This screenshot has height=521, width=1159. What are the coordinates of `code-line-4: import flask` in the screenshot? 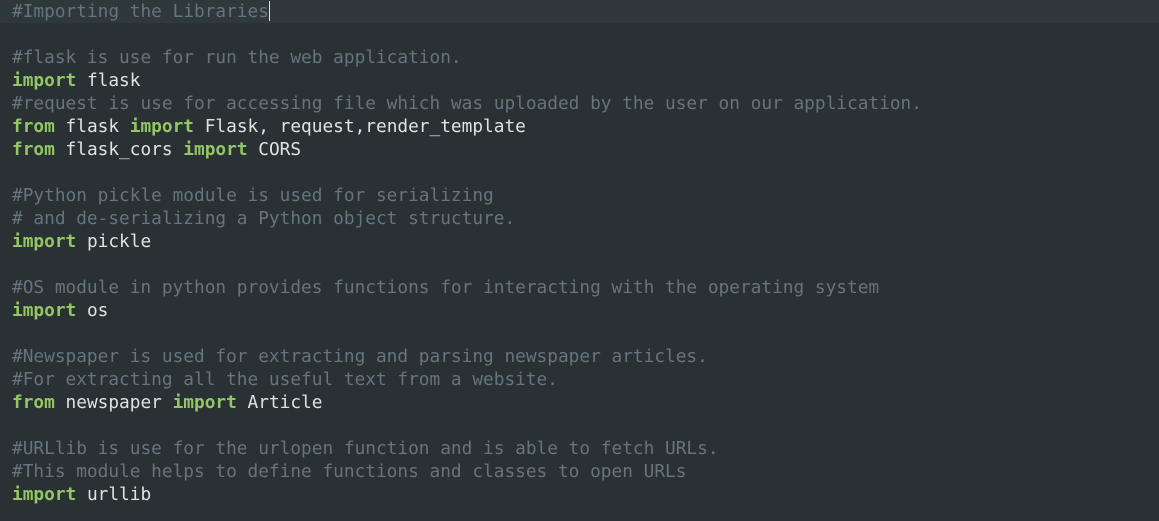 It's located at (579, 80).